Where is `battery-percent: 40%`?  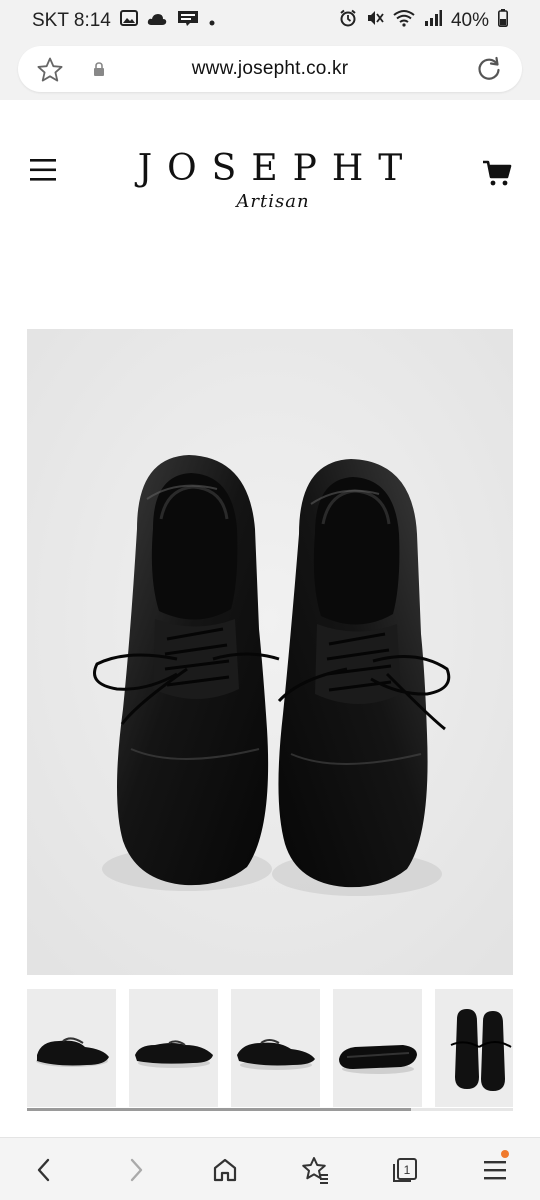 battery-percent: 40% is located at coordinates (469, 20).